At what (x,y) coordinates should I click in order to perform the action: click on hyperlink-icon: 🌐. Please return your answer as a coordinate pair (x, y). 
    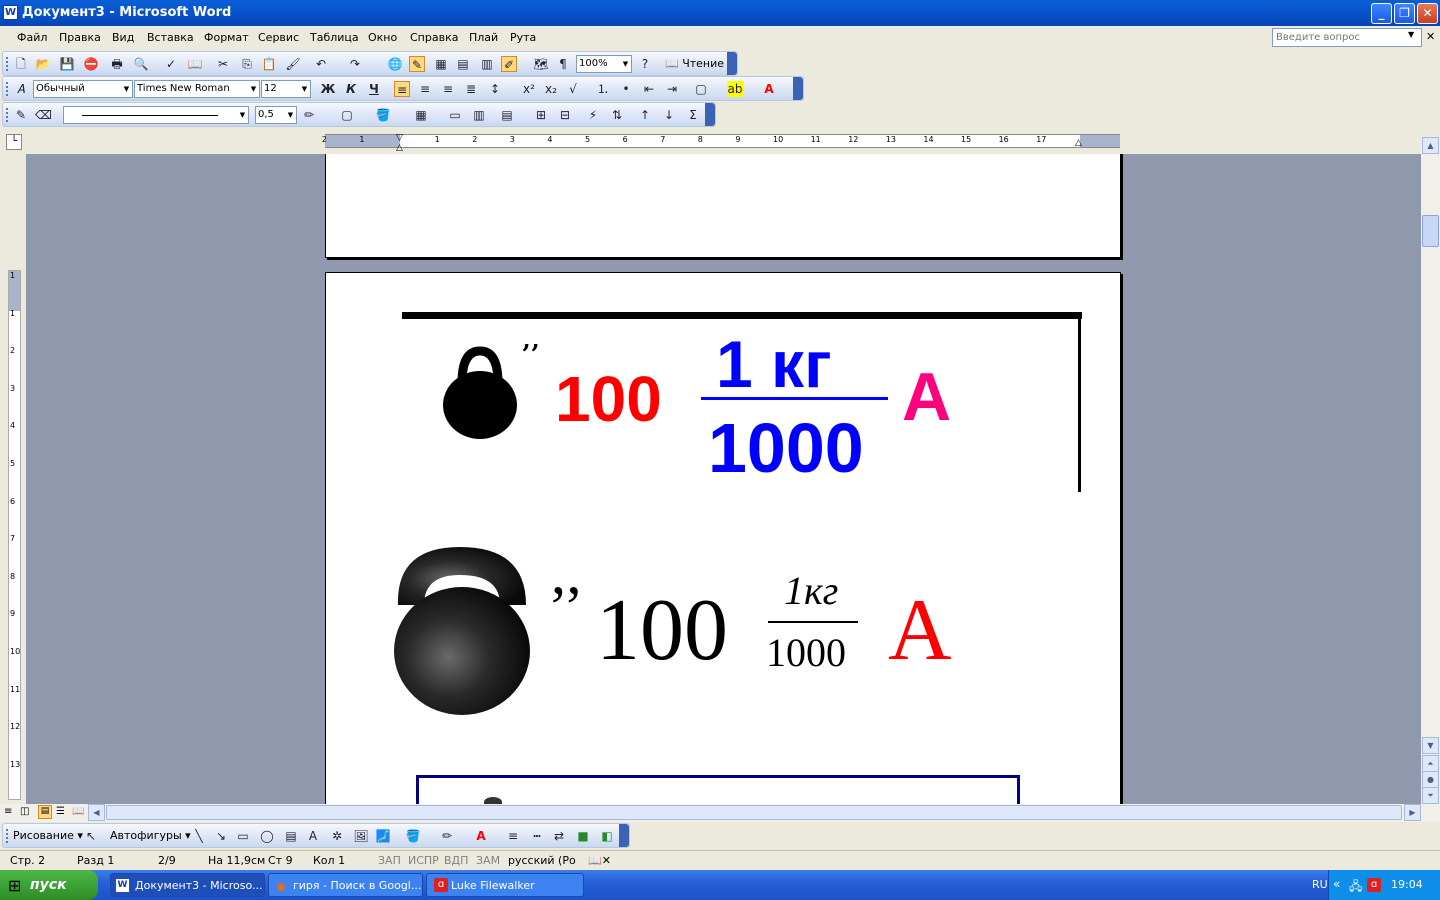
    Looking at the image, I should click on (395, 64).